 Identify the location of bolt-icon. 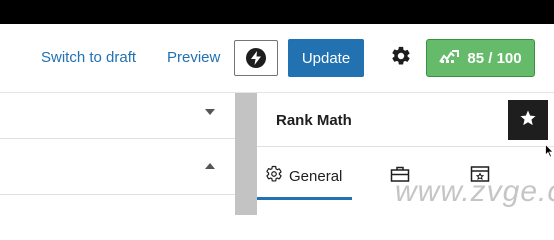
(256, 58).